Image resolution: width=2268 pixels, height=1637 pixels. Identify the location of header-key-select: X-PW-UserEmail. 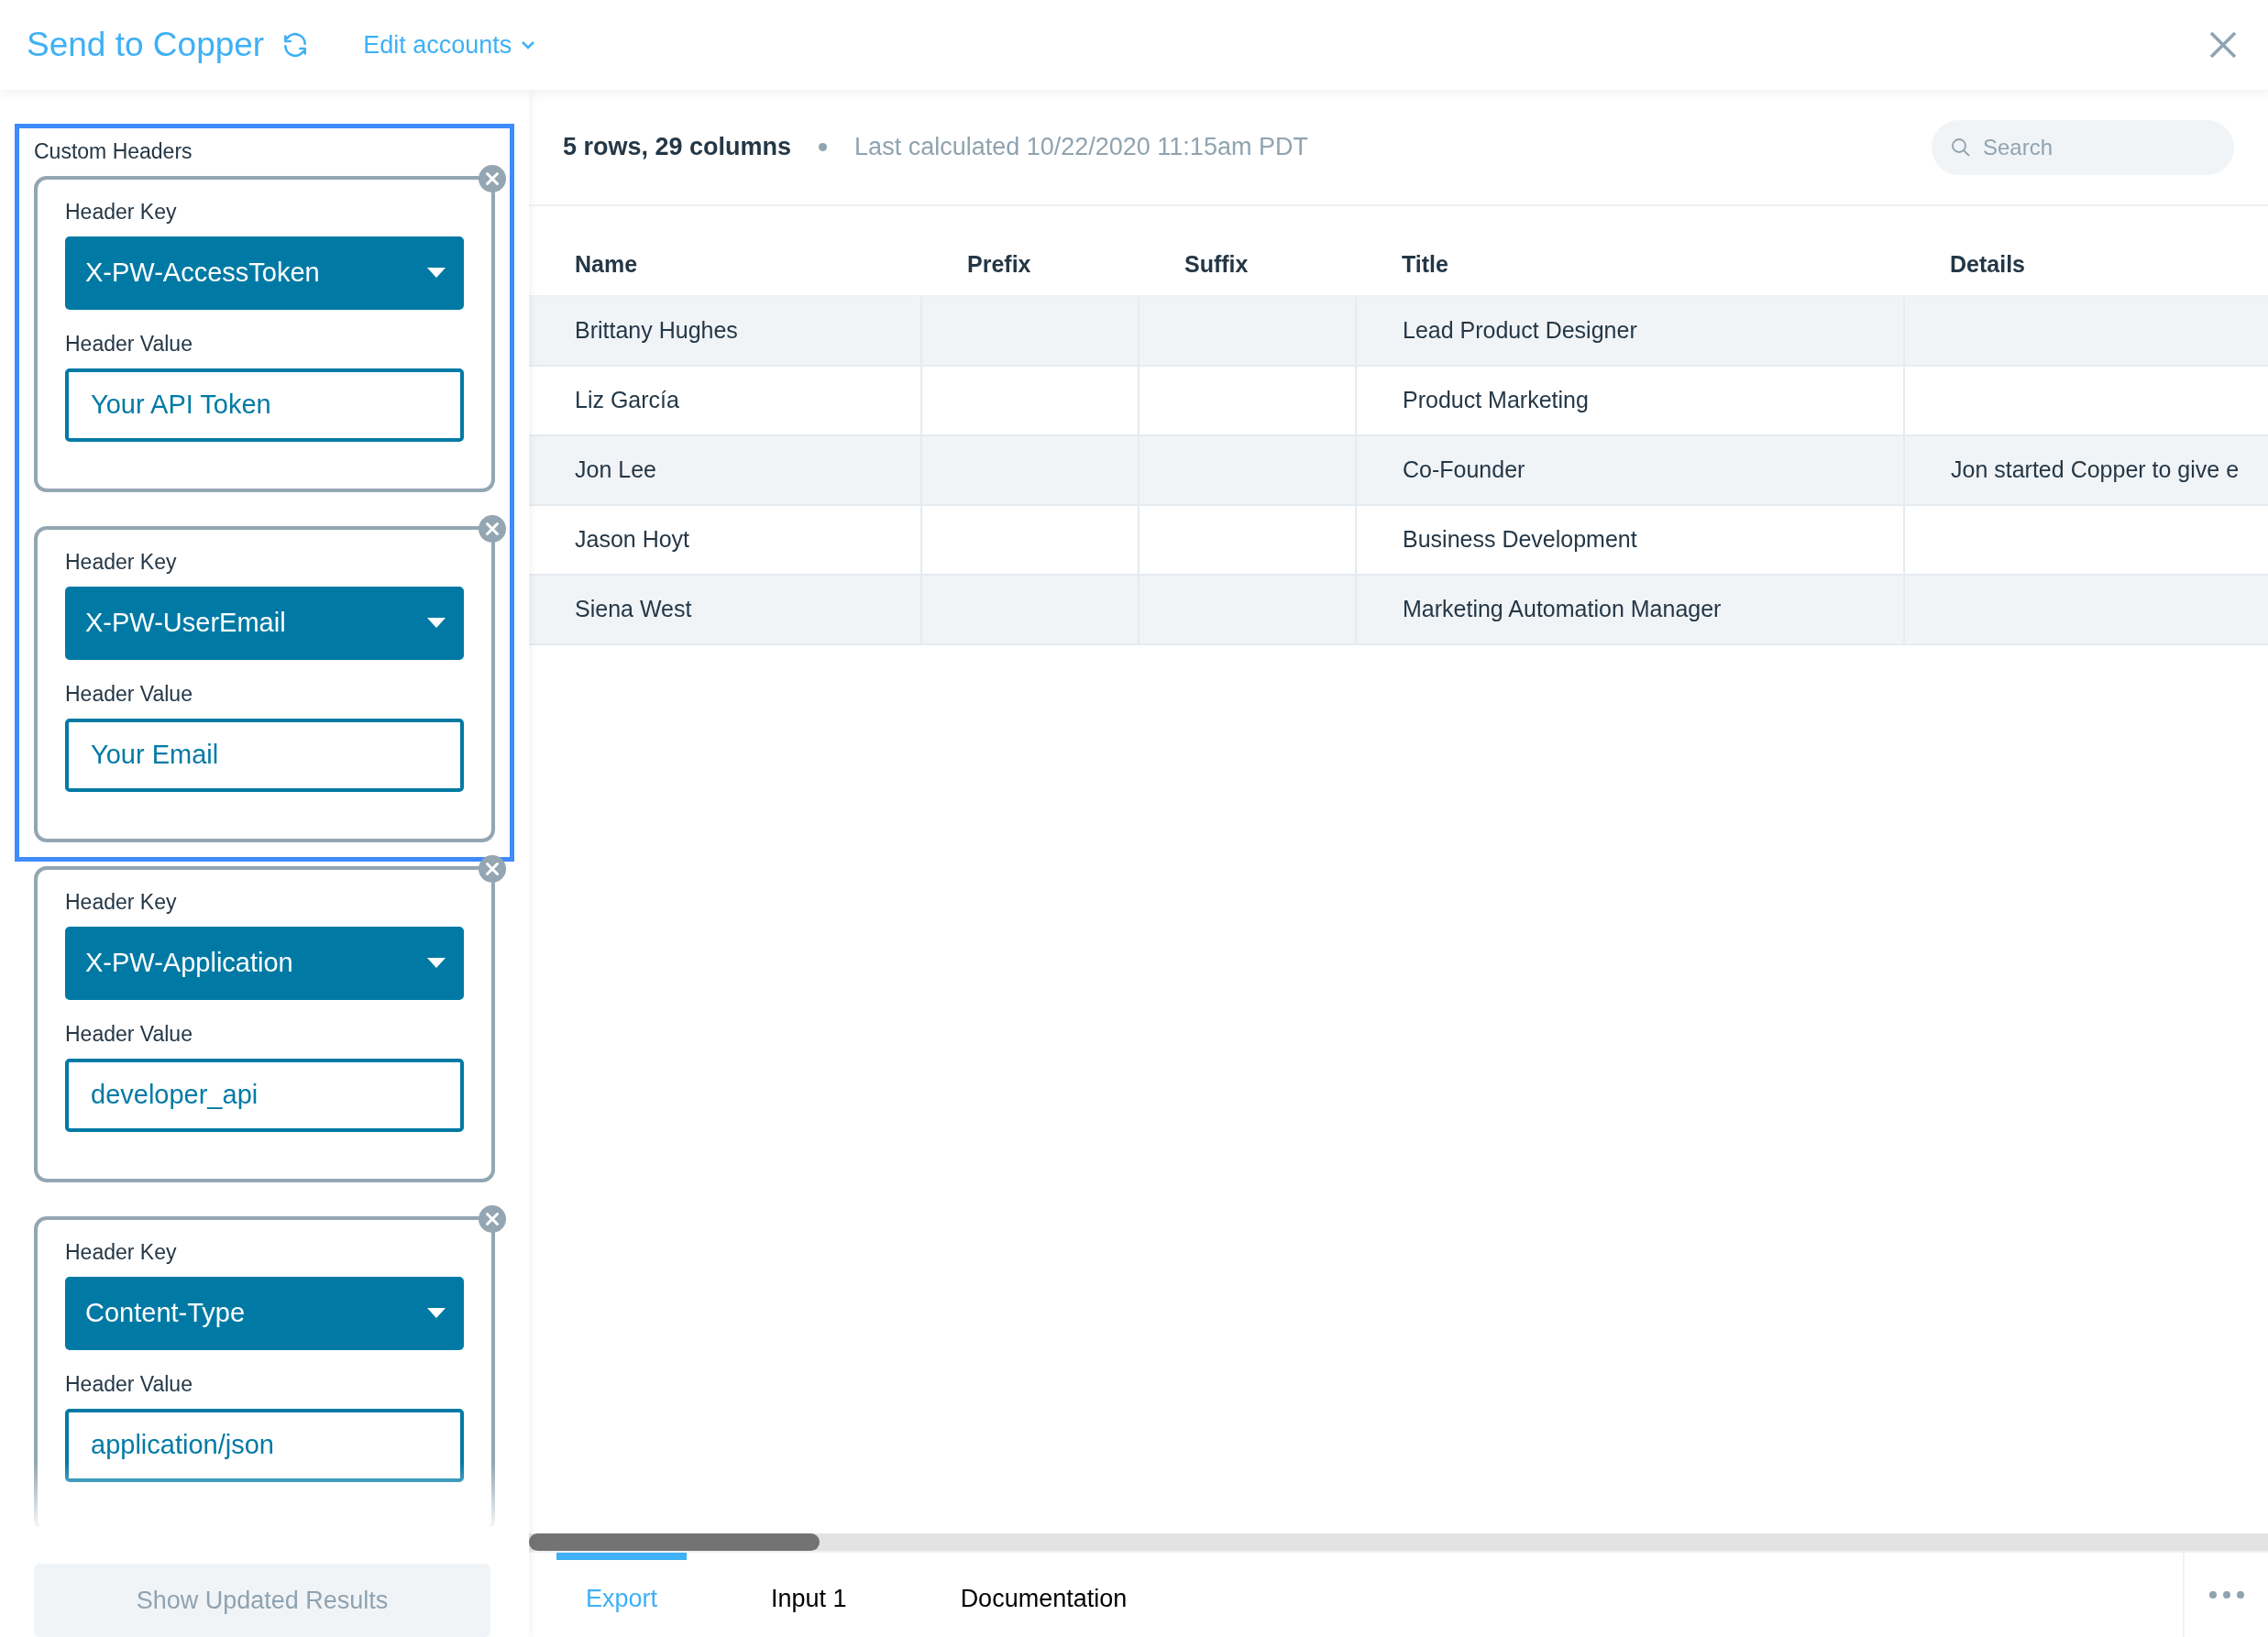
(264, 623).